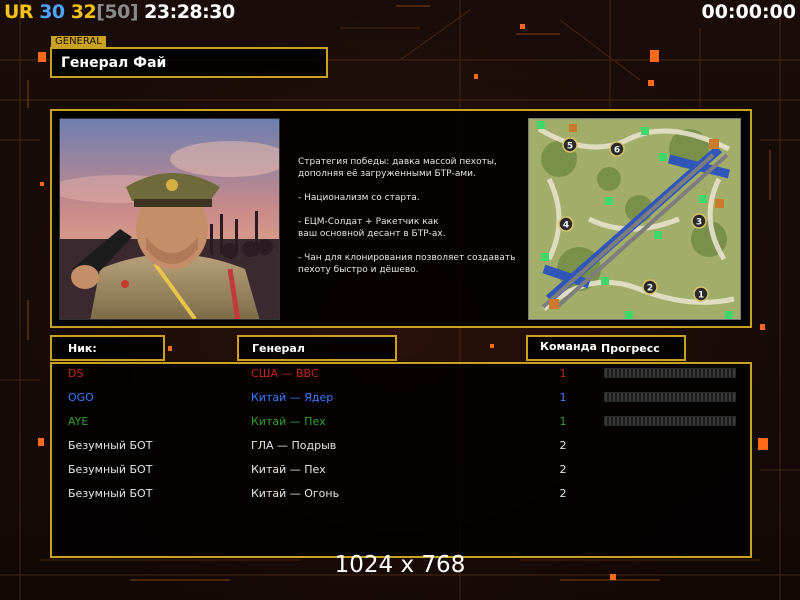  I want to click on map-start-4: 4, so click(566, 226).